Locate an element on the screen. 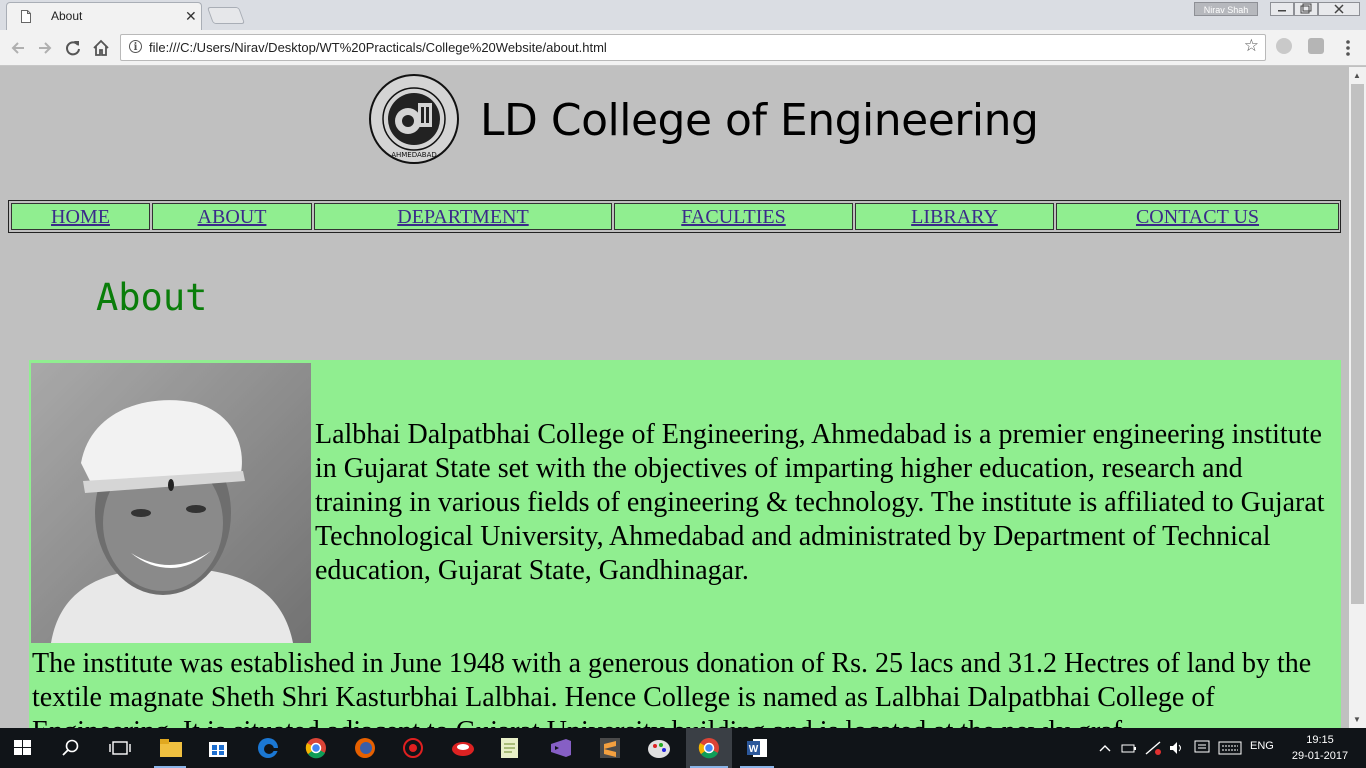 The width and height of the screenshot is (1366, 768). nav-link-department: DEPARTMENT is located at coordinates (462, 217).